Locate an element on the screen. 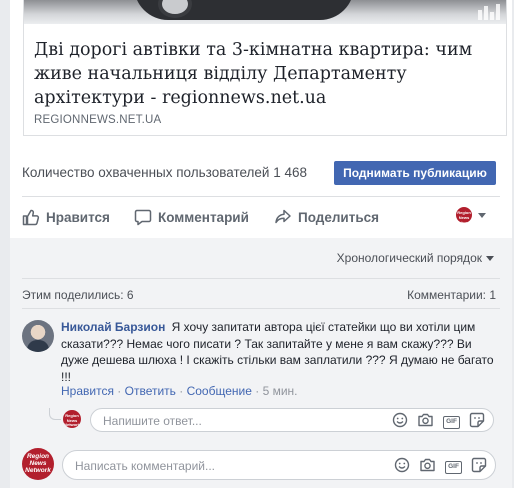 This screenshot has height=488, width=514. share-button: Поделиться is located at coordinates (326, 217).